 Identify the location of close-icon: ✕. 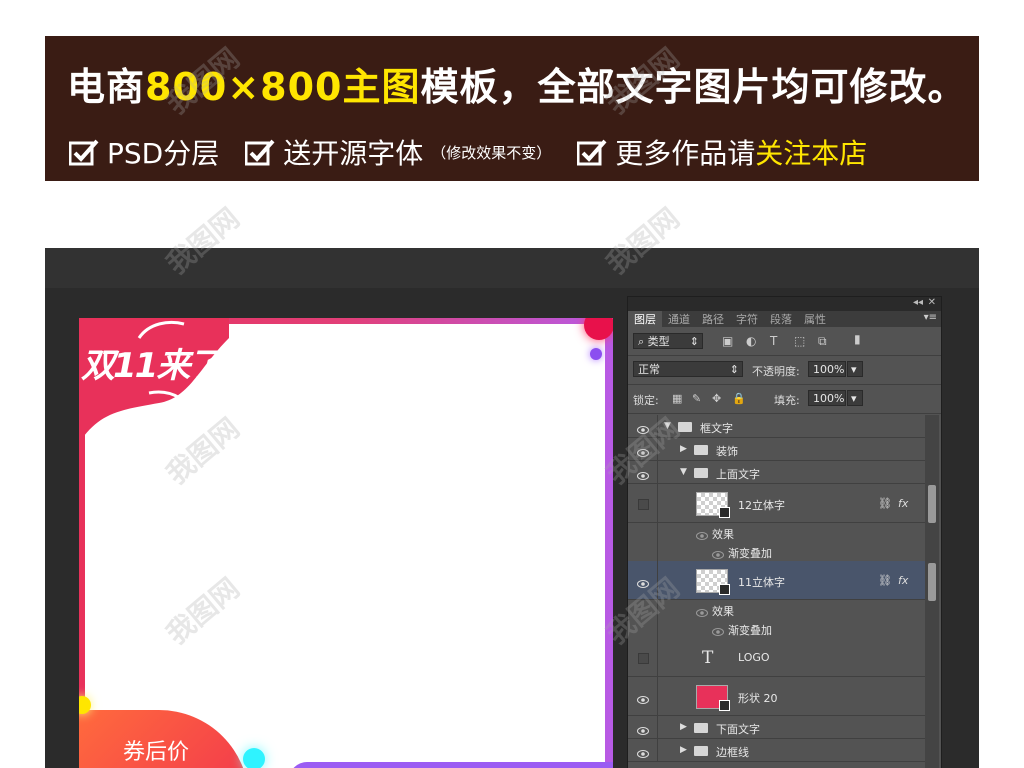
(932, 302).